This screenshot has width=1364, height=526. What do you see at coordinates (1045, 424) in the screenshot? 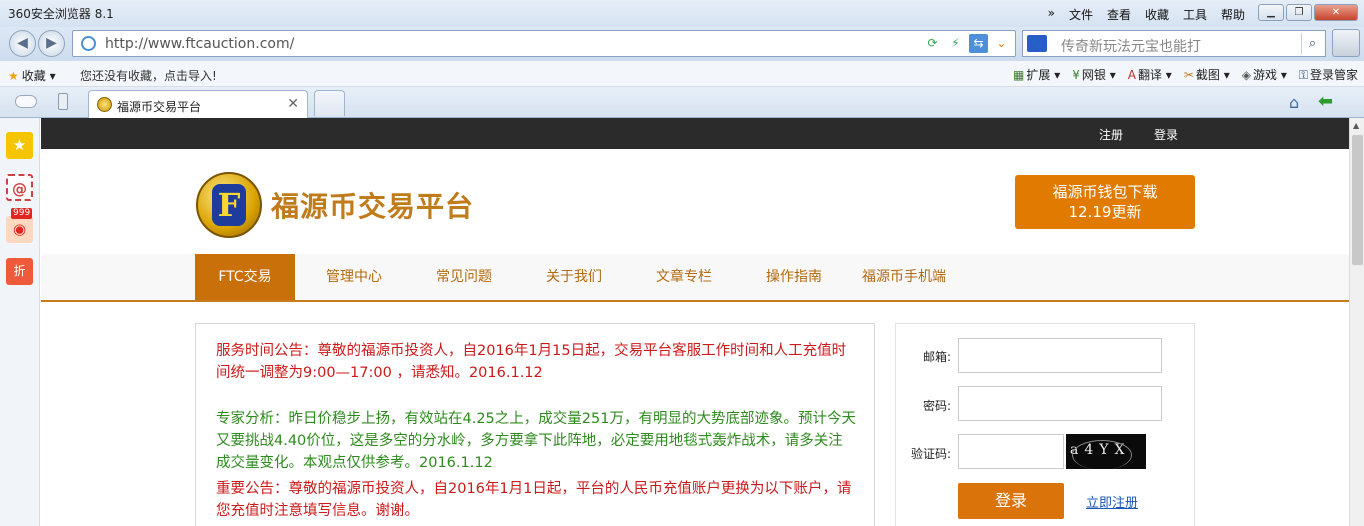
I see `login-form: 邮箱: 密码: 验证码: a4YX 登录 立即注册` at bounding box center [1045, 424].